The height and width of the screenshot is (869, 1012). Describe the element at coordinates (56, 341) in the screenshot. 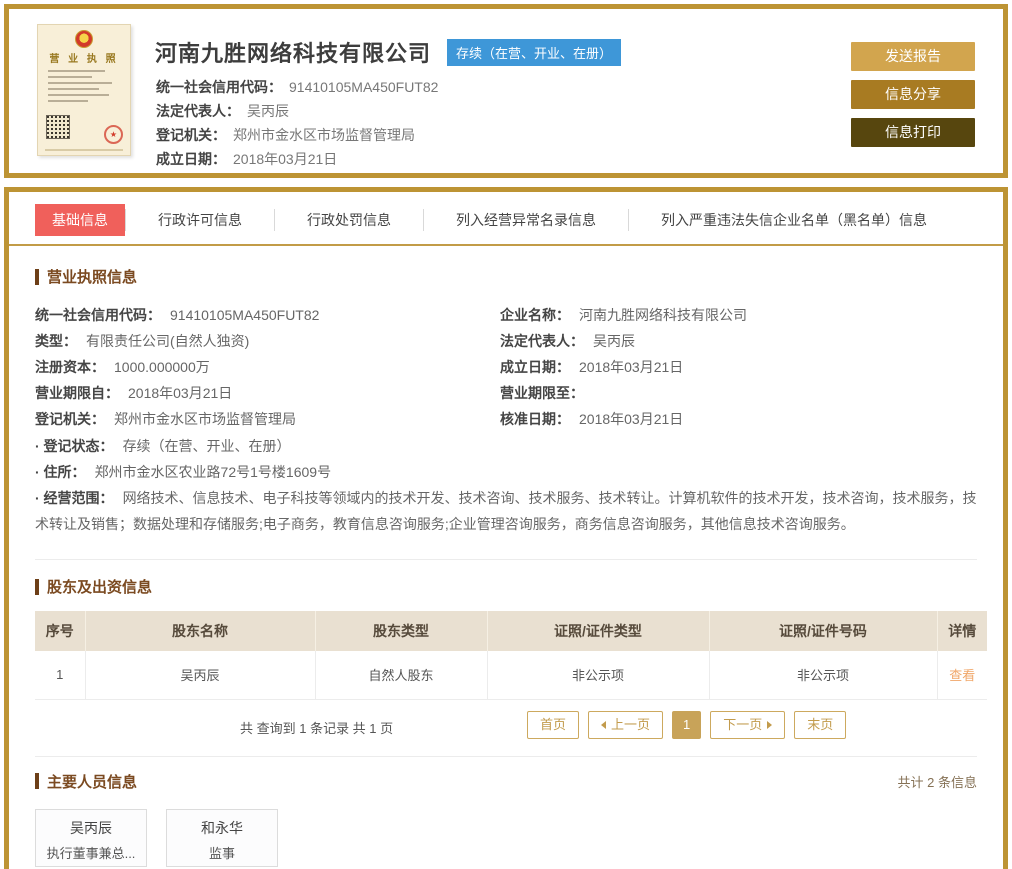

I see `field-label: 类型：` at that location.